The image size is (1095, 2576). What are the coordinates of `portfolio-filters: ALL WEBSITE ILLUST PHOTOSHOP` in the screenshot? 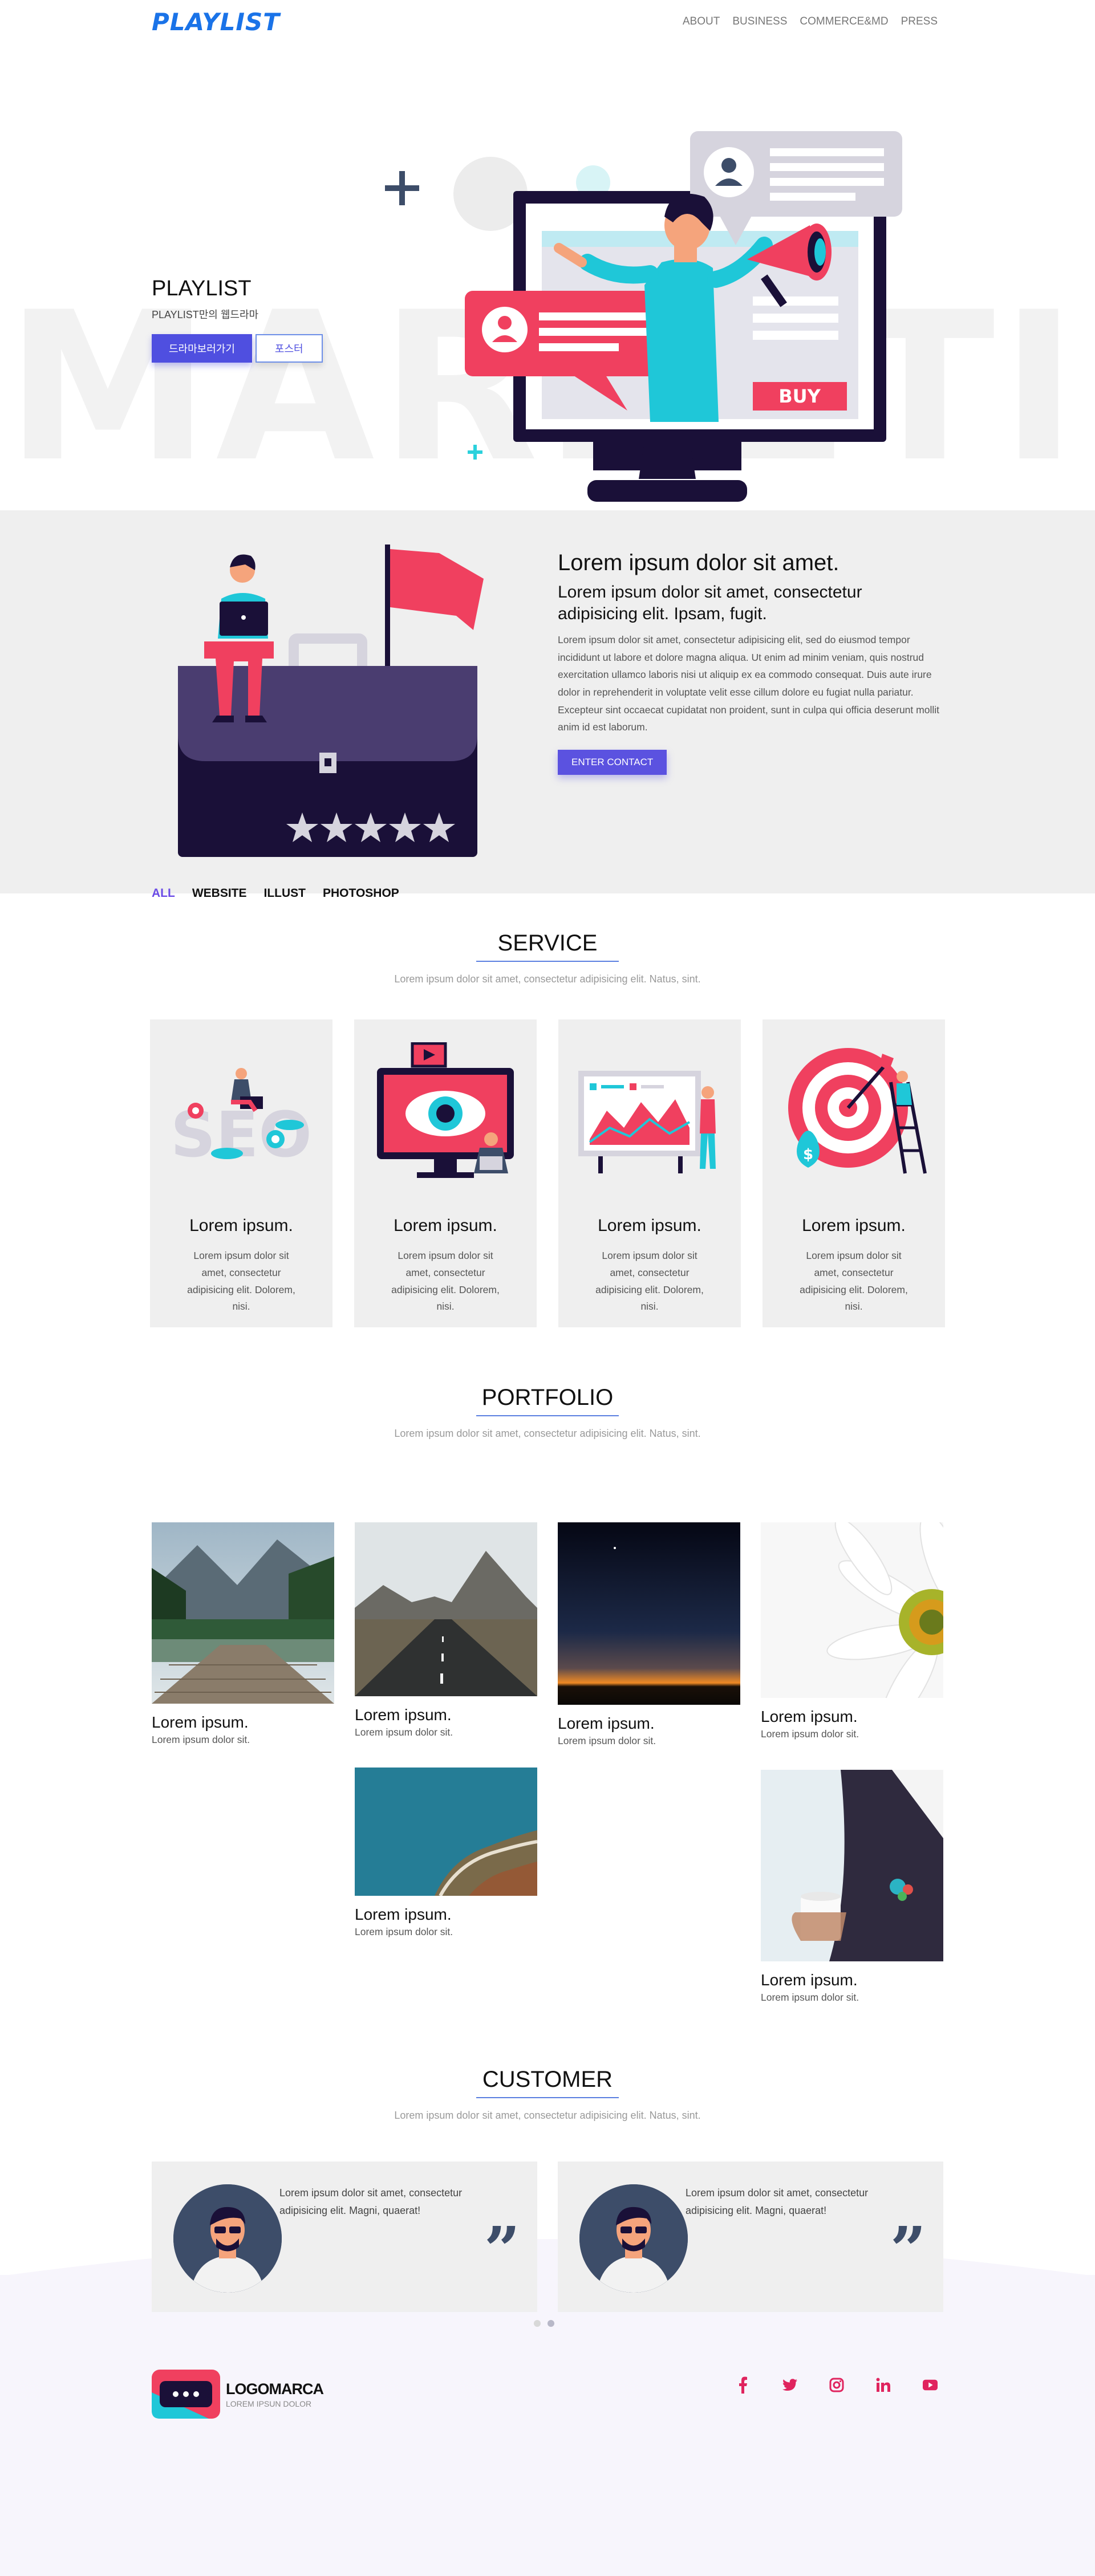 It's located at (275, 893).